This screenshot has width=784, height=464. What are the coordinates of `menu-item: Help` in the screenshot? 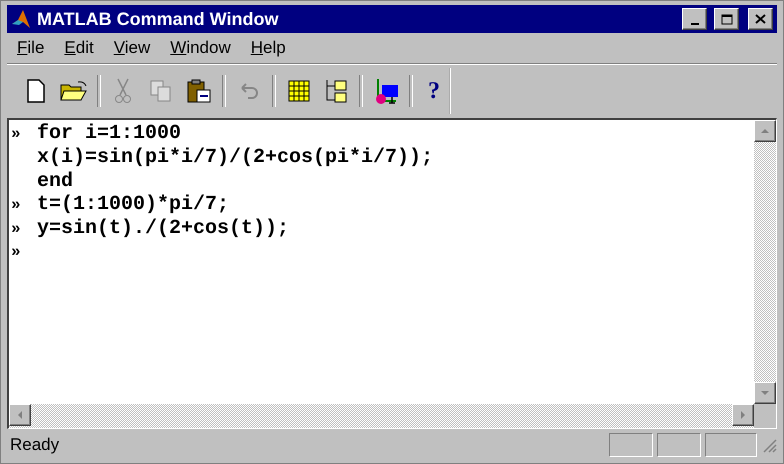 It's located at (268, 48).